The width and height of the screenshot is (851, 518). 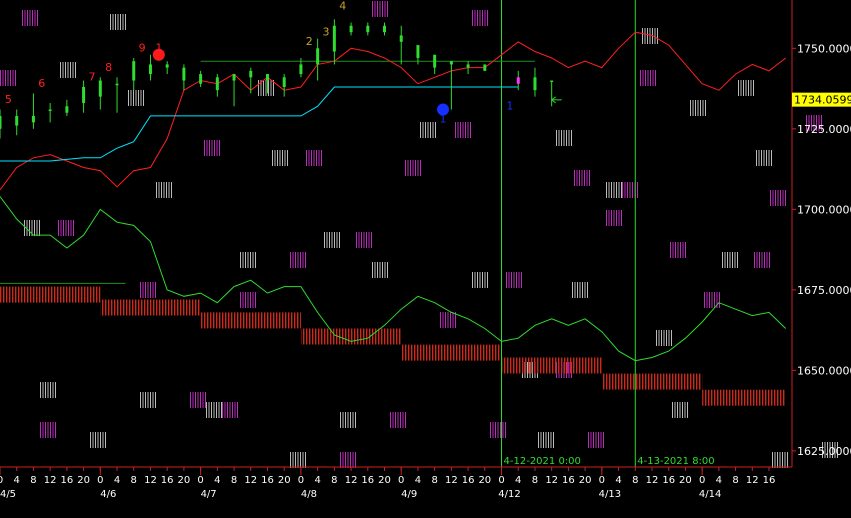 I want to click on x-date-label: 4/14, so click(x=710, y=494).